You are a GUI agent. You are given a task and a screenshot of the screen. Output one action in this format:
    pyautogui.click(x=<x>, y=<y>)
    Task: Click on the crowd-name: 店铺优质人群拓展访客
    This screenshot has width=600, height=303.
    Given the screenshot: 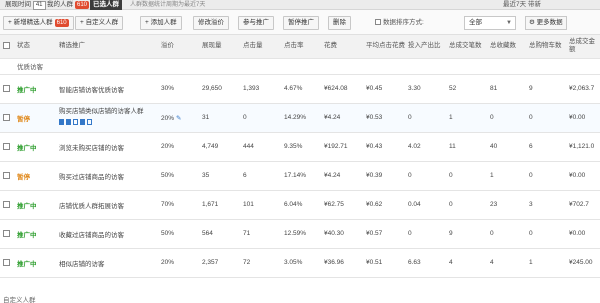 What is the action you would take?
    pyautogui.click(x=91, y=206)
    